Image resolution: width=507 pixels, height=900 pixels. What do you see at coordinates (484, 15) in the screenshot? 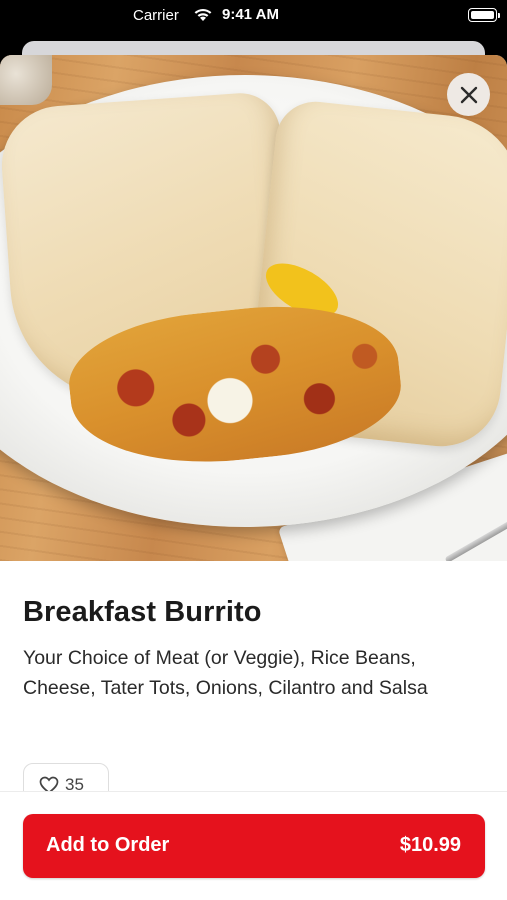
I see `battery-icon` at bounding box center [484, 15].